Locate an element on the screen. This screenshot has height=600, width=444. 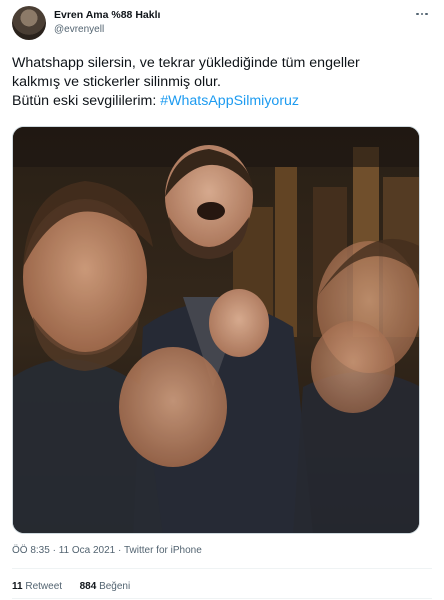
retweet-stat: 11 Retweet is located at coordinates (37, 586).